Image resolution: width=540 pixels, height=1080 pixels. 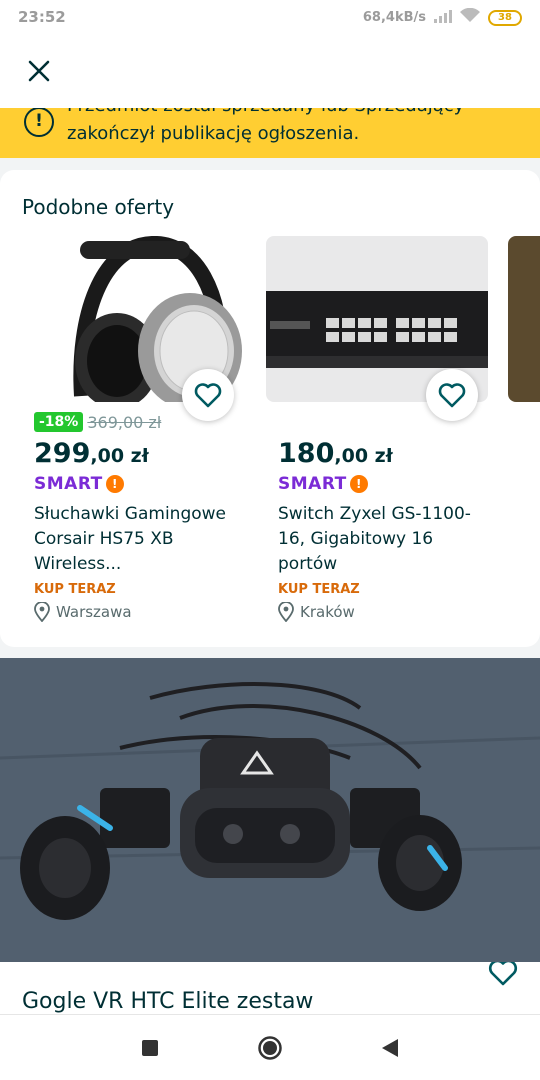 I want to click on signal-icon, so click(x=443, y=18).